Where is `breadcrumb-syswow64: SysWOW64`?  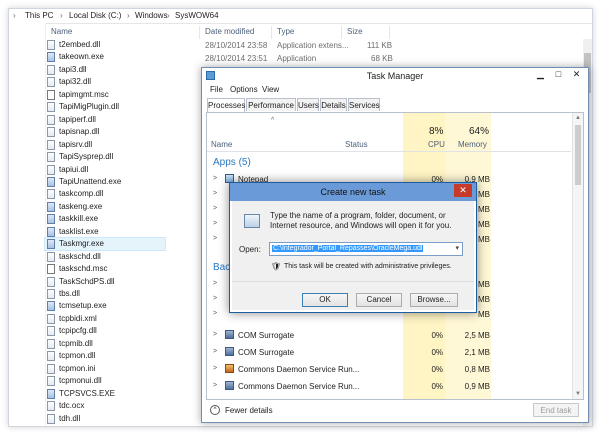 breadcrumb-syswow64: SysWOW64 is located at coordinates (197, 15).